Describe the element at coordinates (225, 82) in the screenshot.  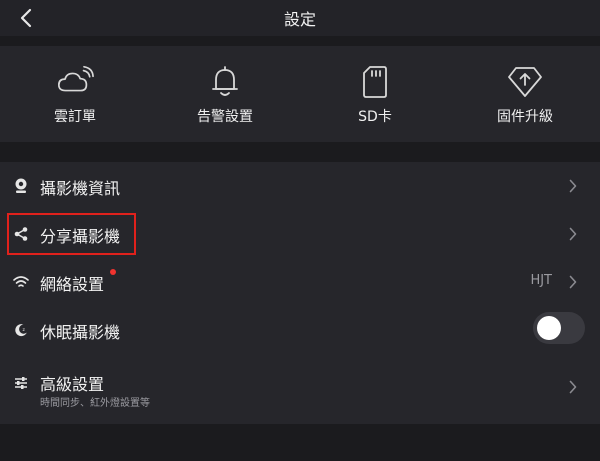
I see `bell-icon` at that location.